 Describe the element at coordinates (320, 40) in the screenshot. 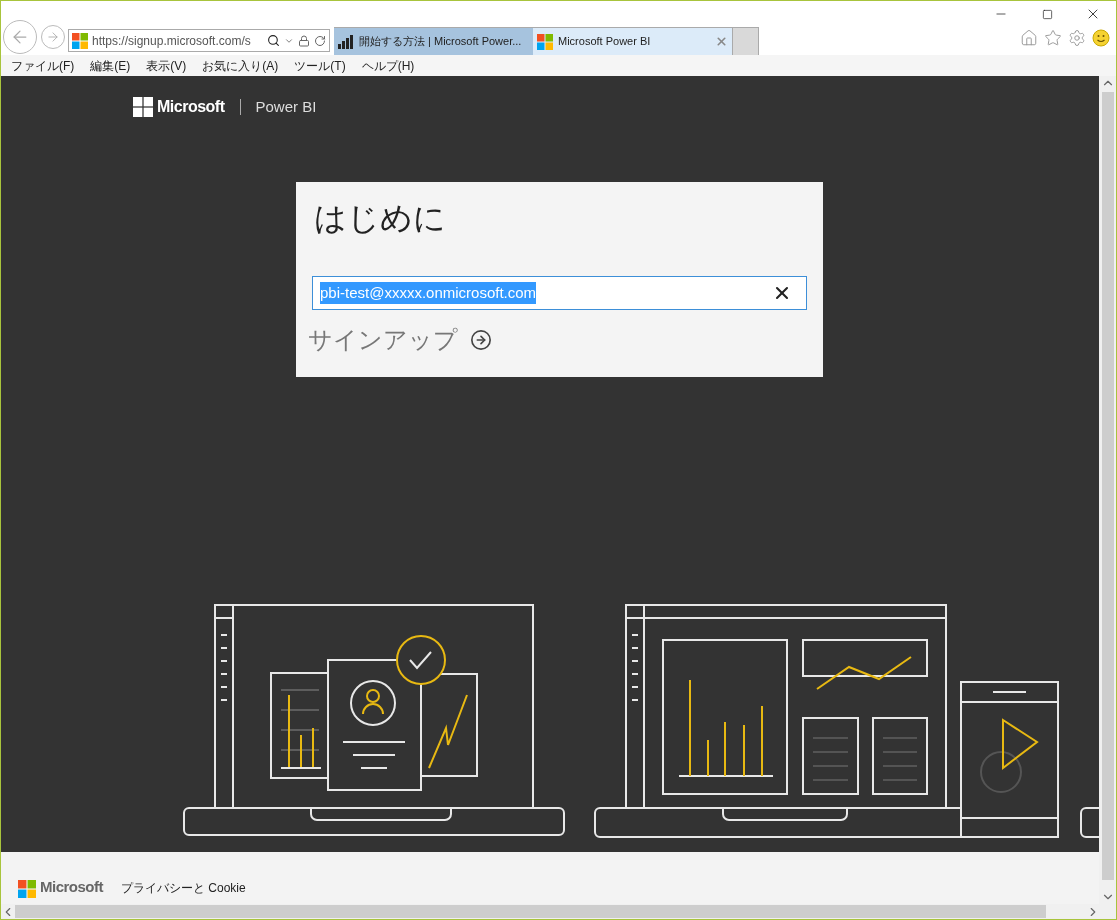

I see `refresh-icon` at that location.